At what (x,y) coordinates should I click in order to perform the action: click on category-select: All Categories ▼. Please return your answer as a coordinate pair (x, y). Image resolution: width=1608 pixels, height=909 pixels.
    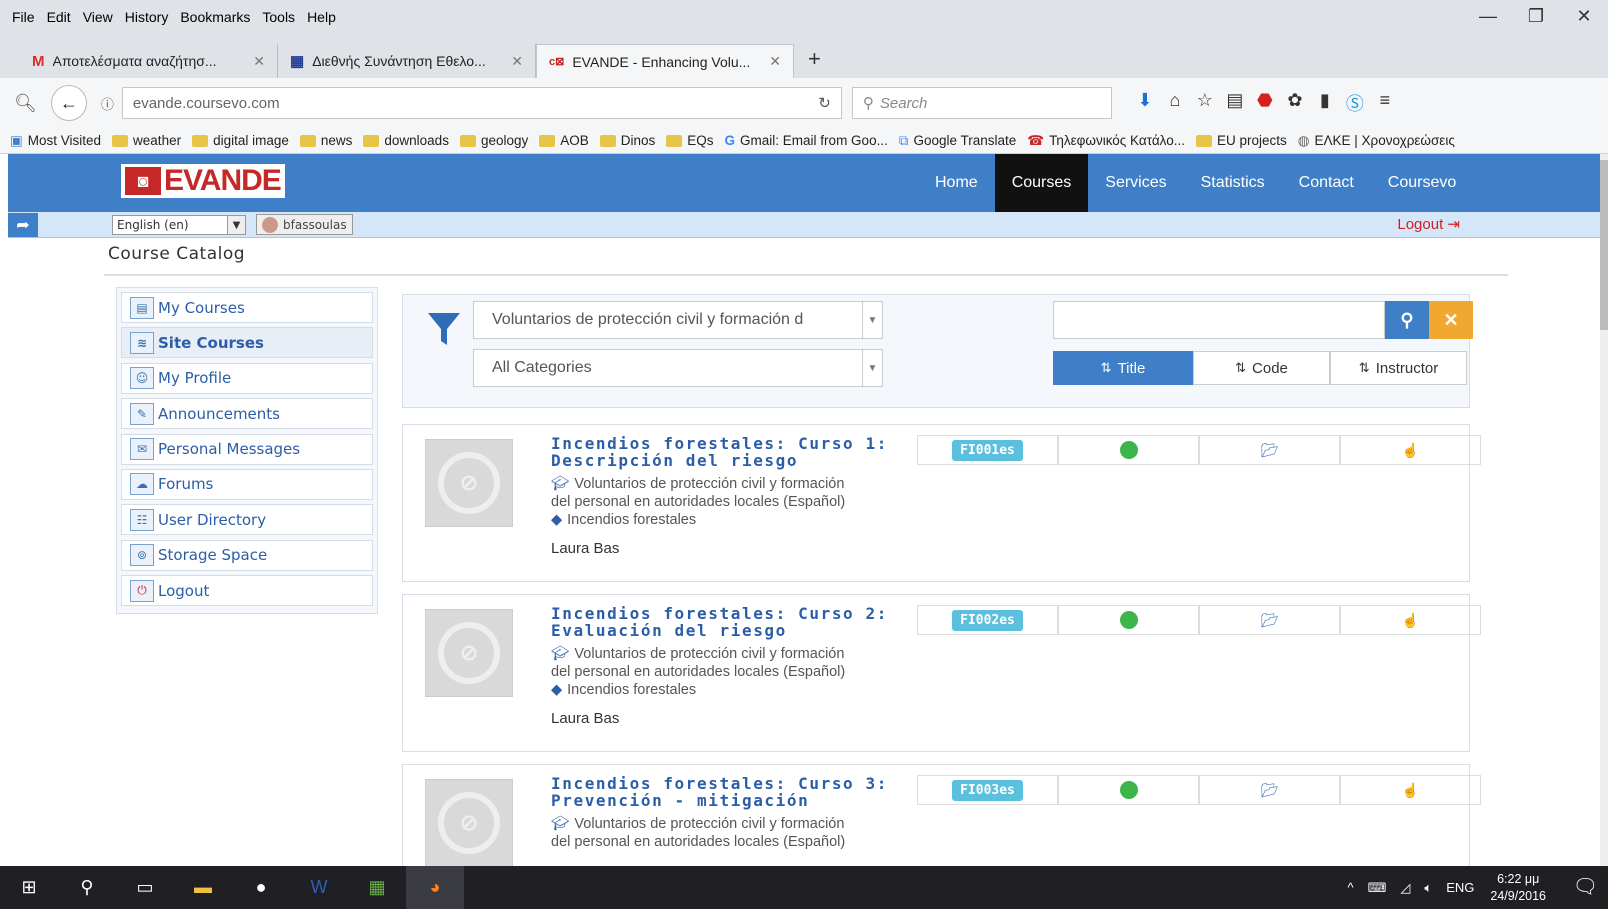
    Looking at the image, I should click on (678, 368).